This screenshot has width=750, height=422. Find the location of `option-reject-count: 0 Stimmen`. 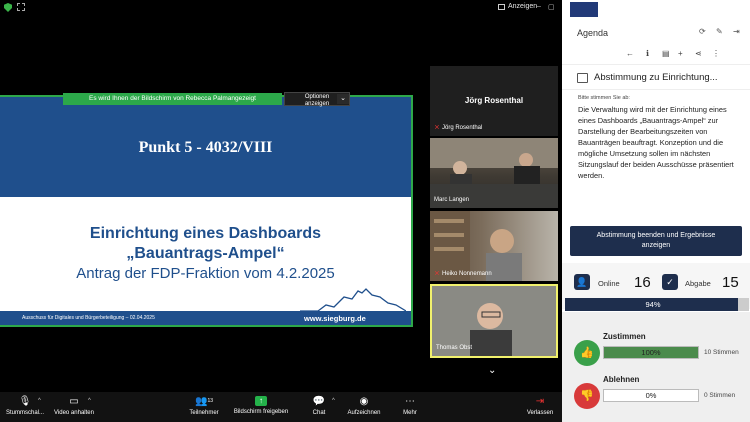

option-reject-count: 0 Stimmen is located at coordinates (720, 395).